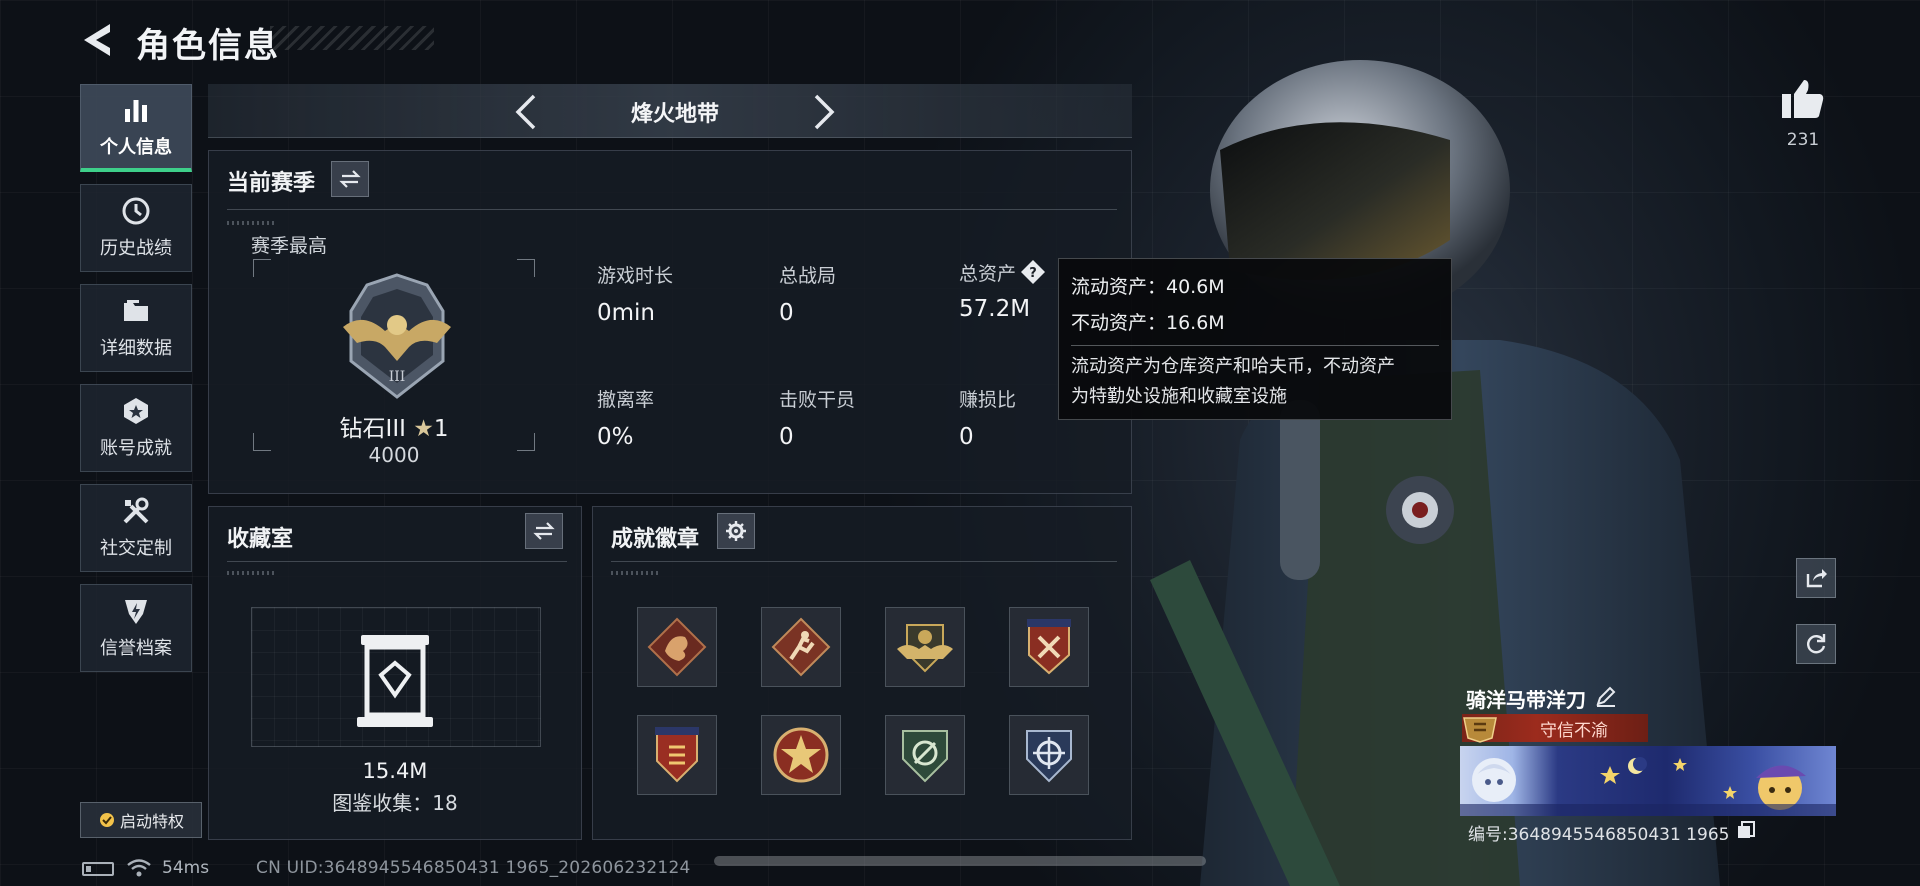  I want to click on stat-label: 撤离率, so click(626, 400).